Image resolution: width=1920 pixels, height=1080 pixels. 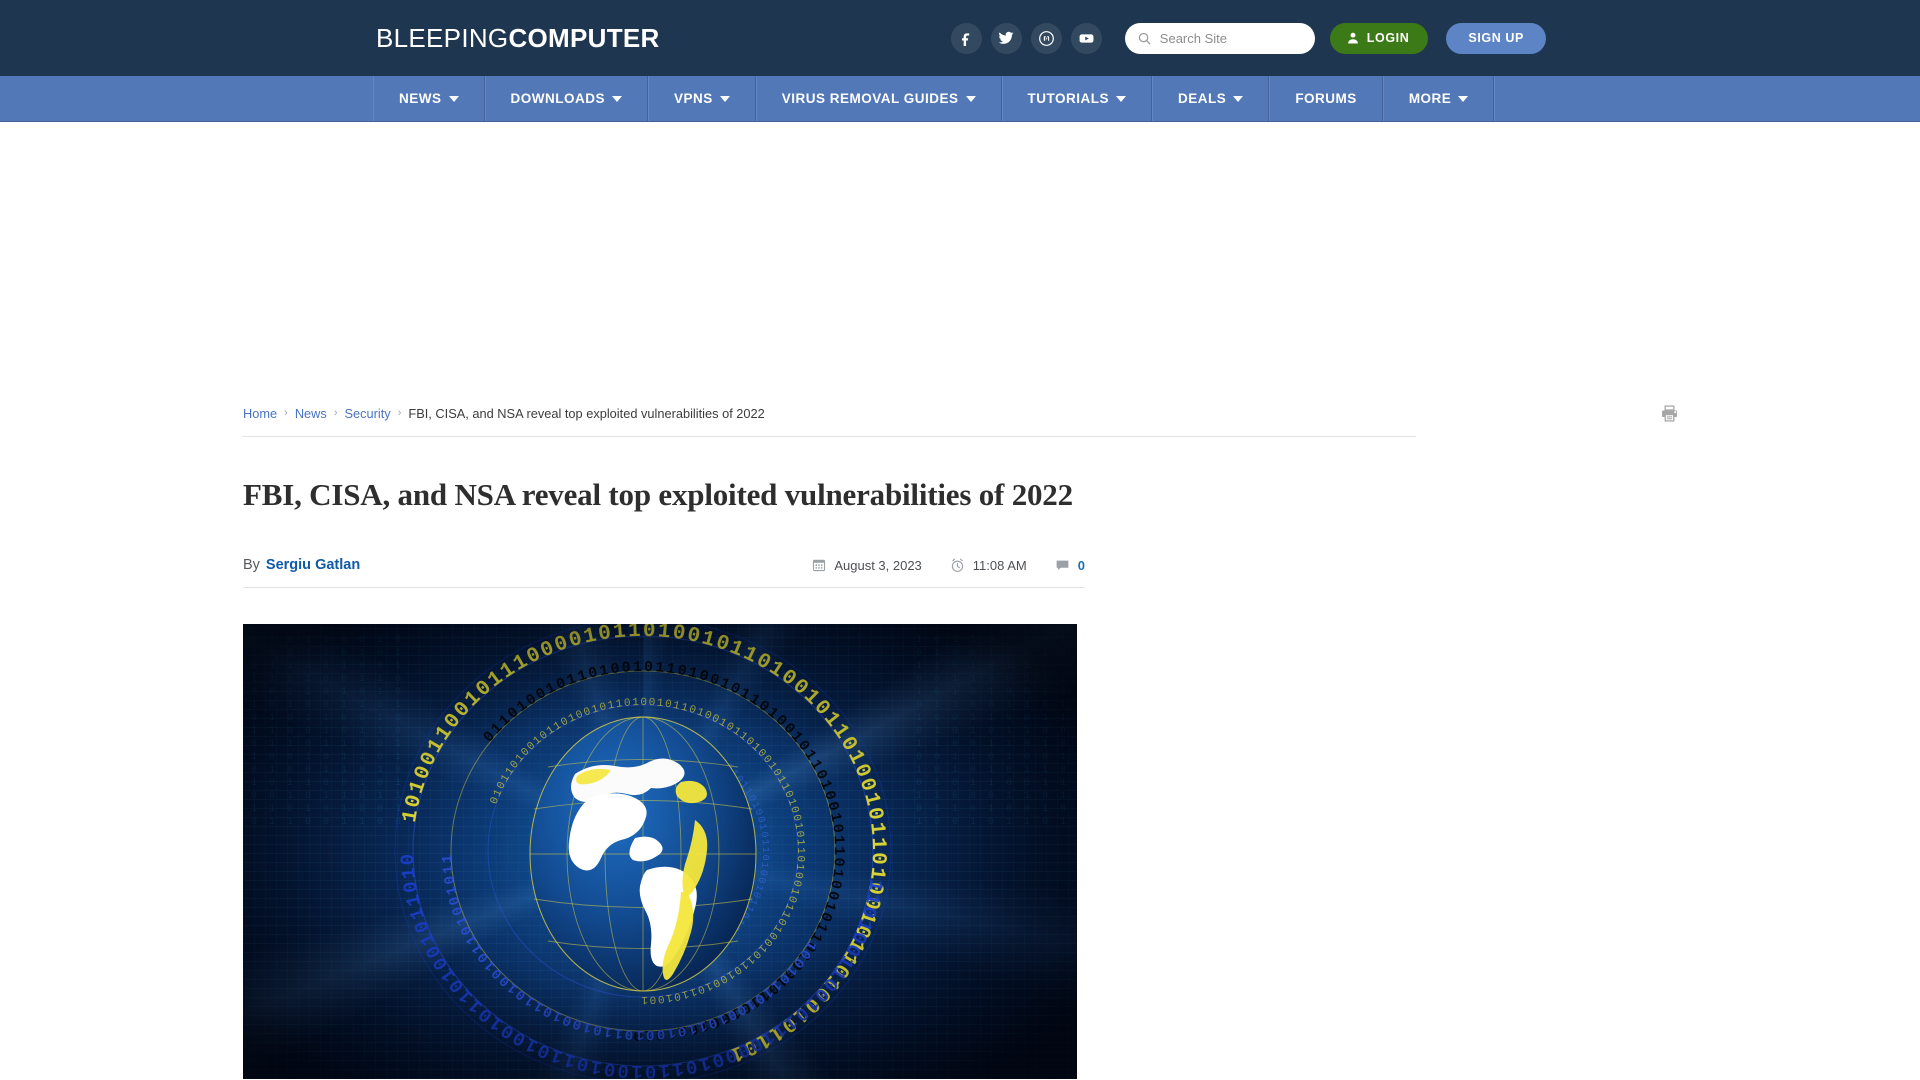 What do you see at coordinates (1026, 38) in the screenshot?
I see `social-links` at bounding box center [1026, 38].